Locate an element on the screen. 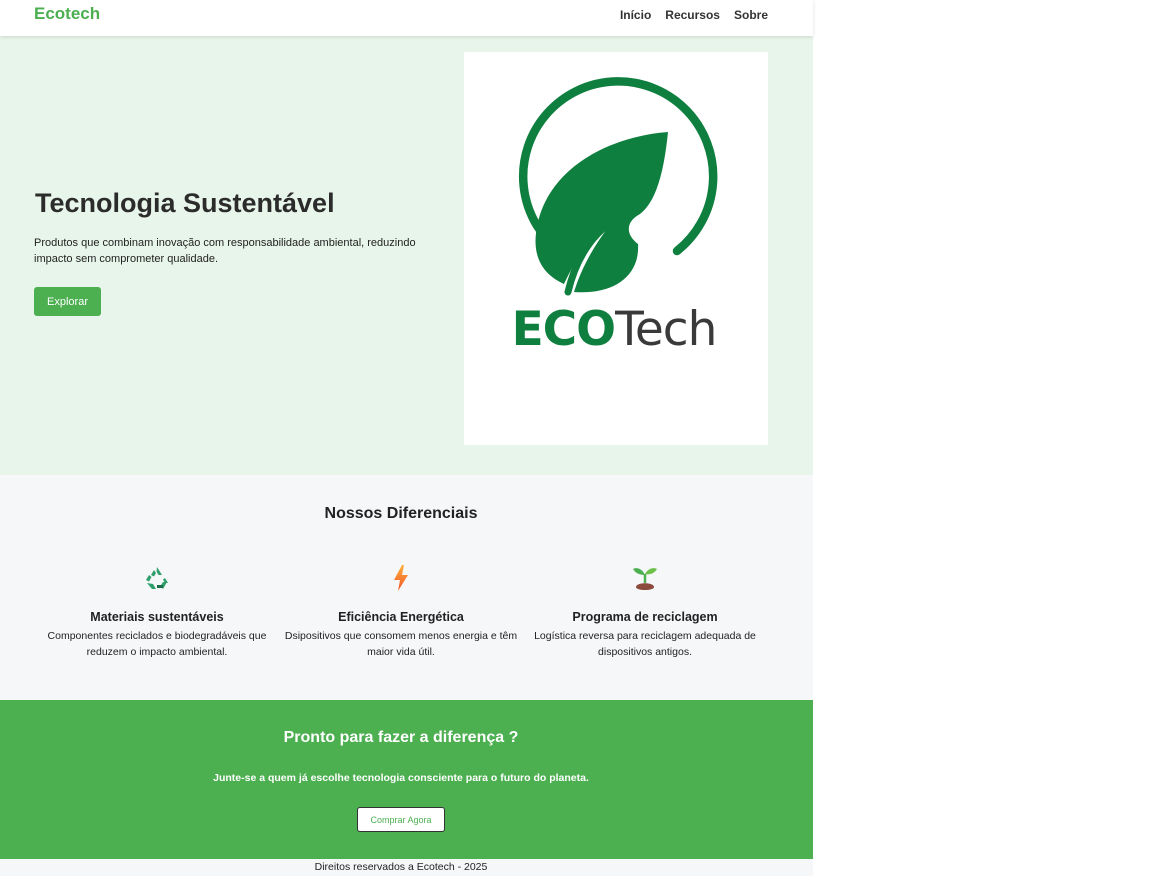 The width and height of the screenshot is (1152, 876). features-title: Nossos Diferenciais is located at coordinates (401, 513).